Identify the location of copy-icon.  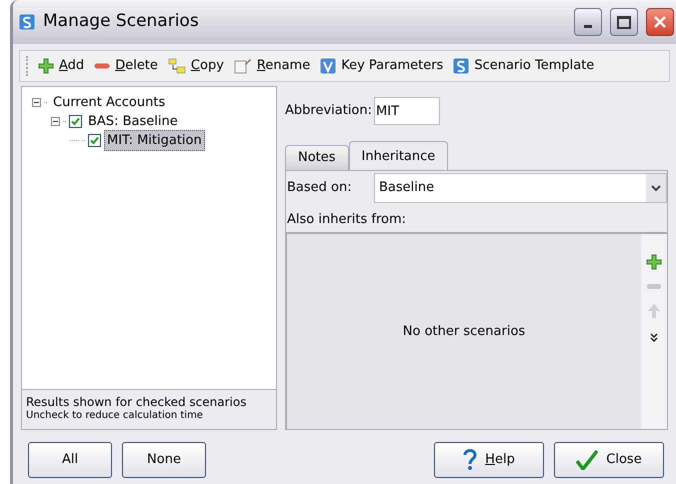
(177, 66).